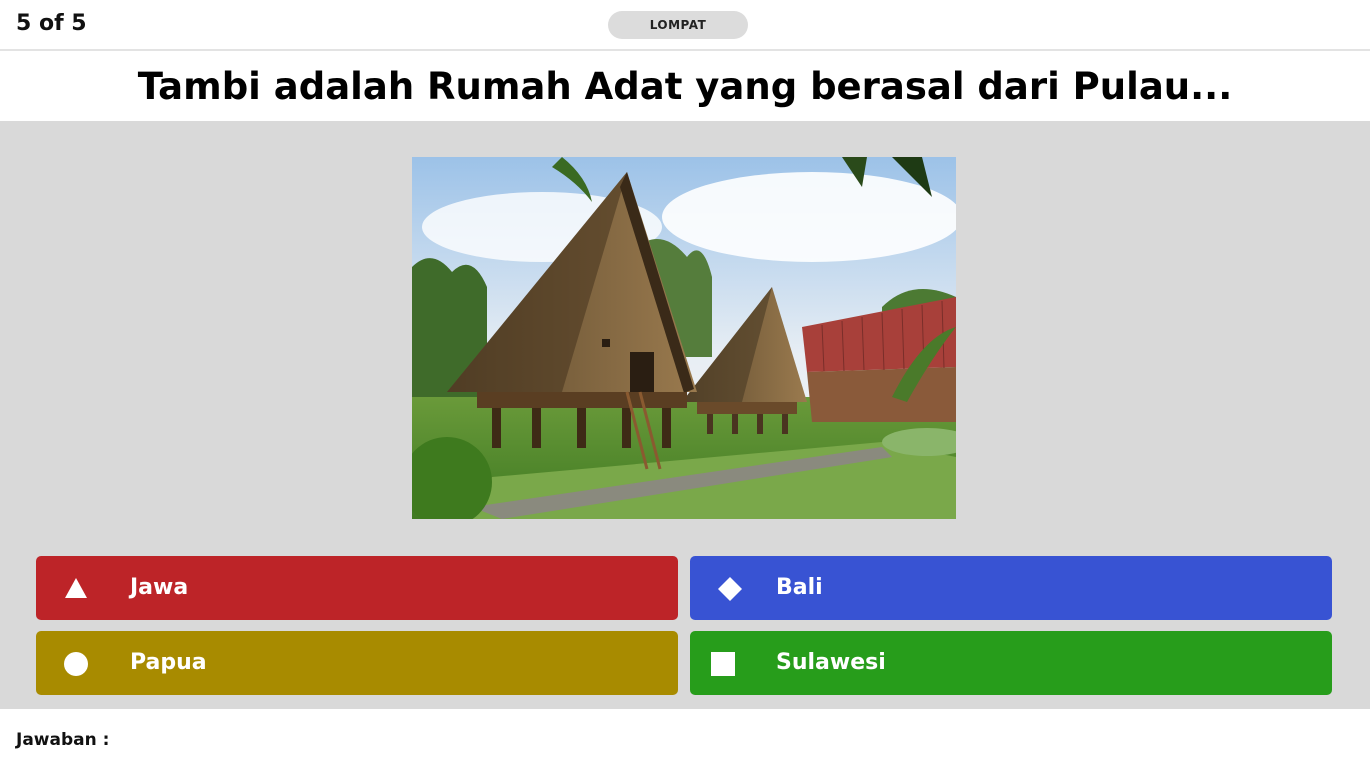  I want to click on answer-option-sulawesi: Sulawesi, so click(1011, 663).